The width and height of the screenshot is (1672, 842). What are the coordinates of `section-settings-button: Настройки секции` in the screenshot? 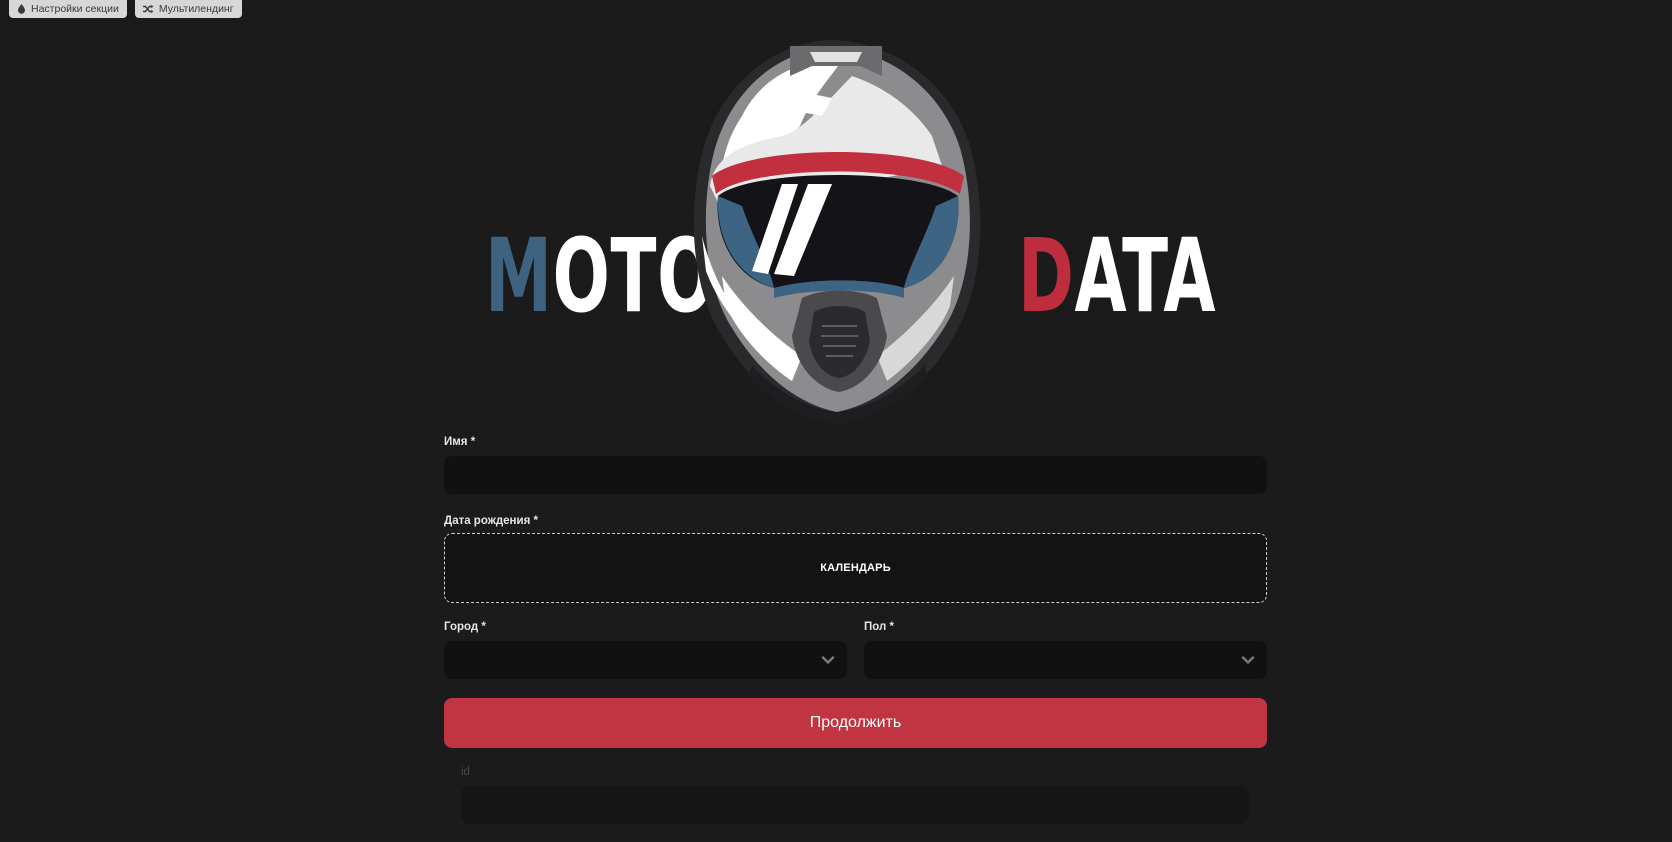 It's located at (68, 9).